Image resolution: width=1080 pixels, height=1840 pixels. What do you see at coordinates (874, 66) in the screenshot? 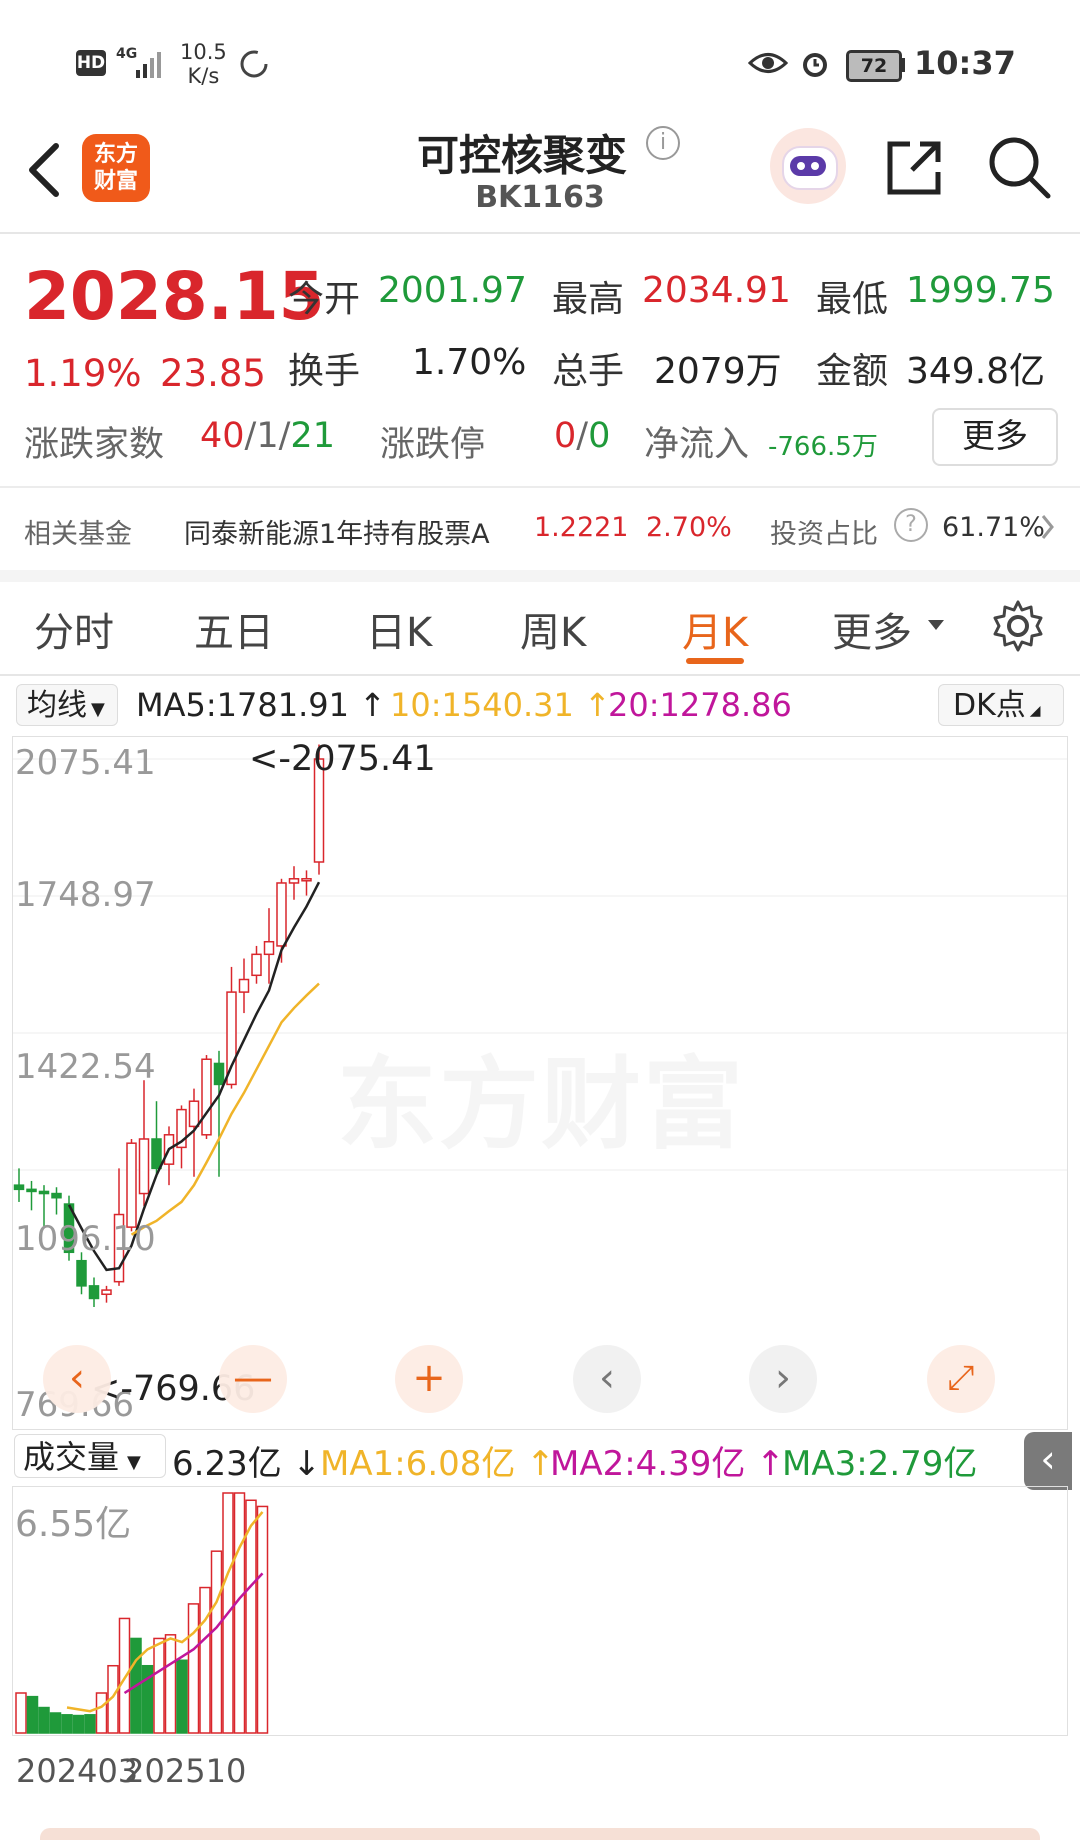
I see `battery-icon: 72` at bounding box center [874, 66].